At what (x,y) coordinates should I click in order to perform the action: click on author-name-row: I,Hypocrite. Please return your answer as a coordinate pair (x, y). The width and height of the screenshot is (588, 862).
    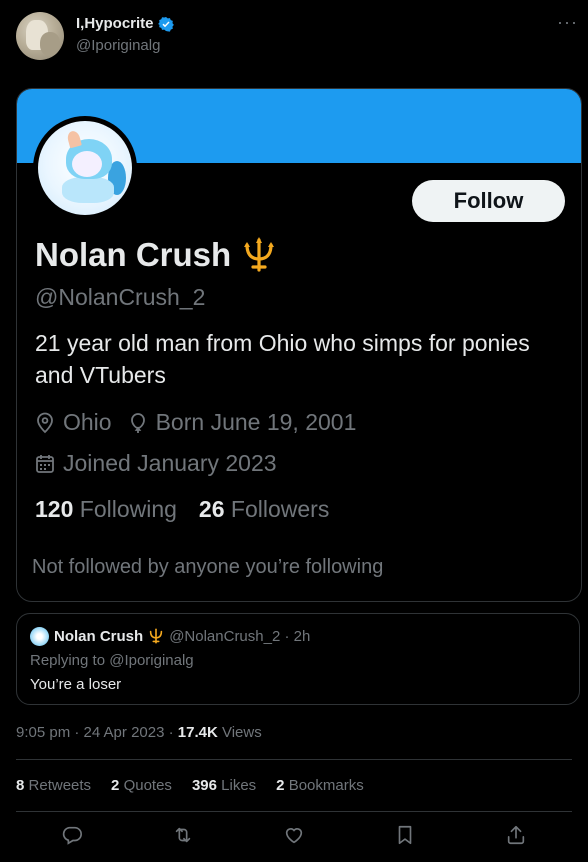
    Looking at the image, I should click on (125, 23).